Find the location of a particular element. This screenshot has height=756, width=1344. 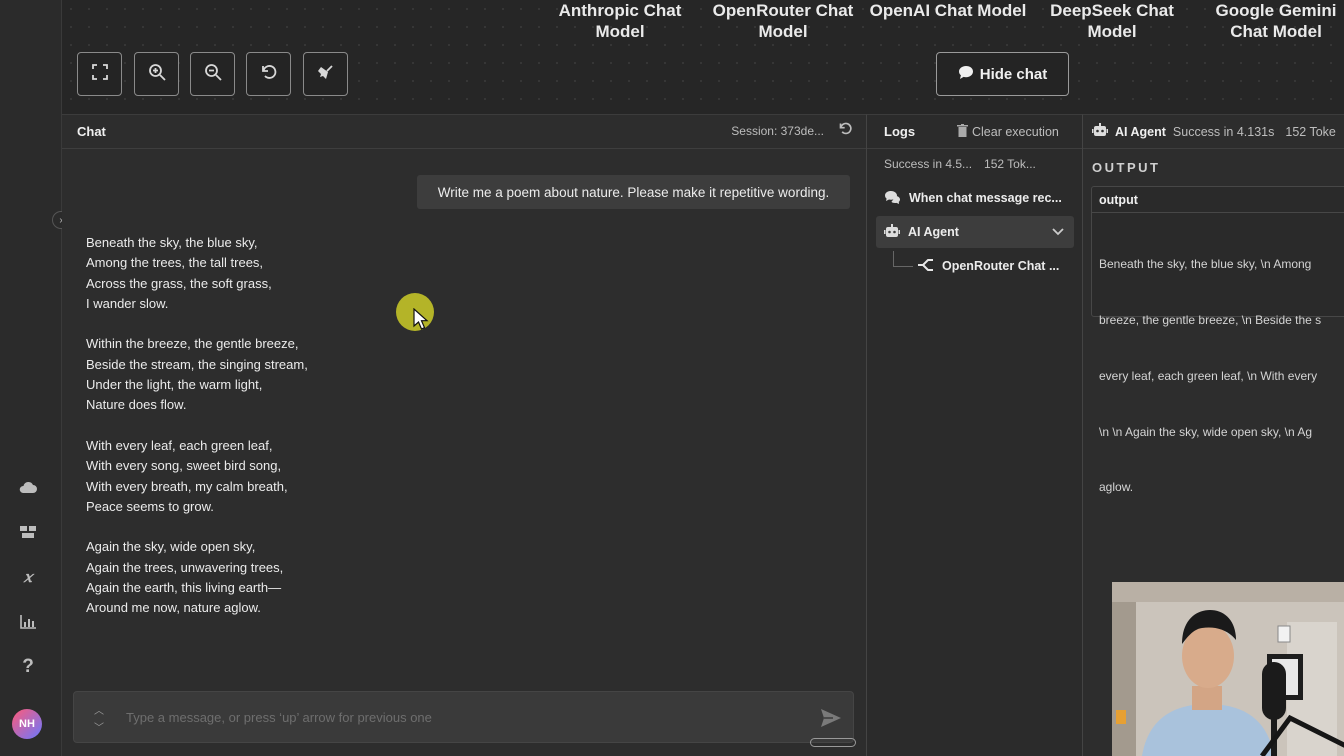

output-tokens: 152 Toke is located at coordinates (1310, 131).